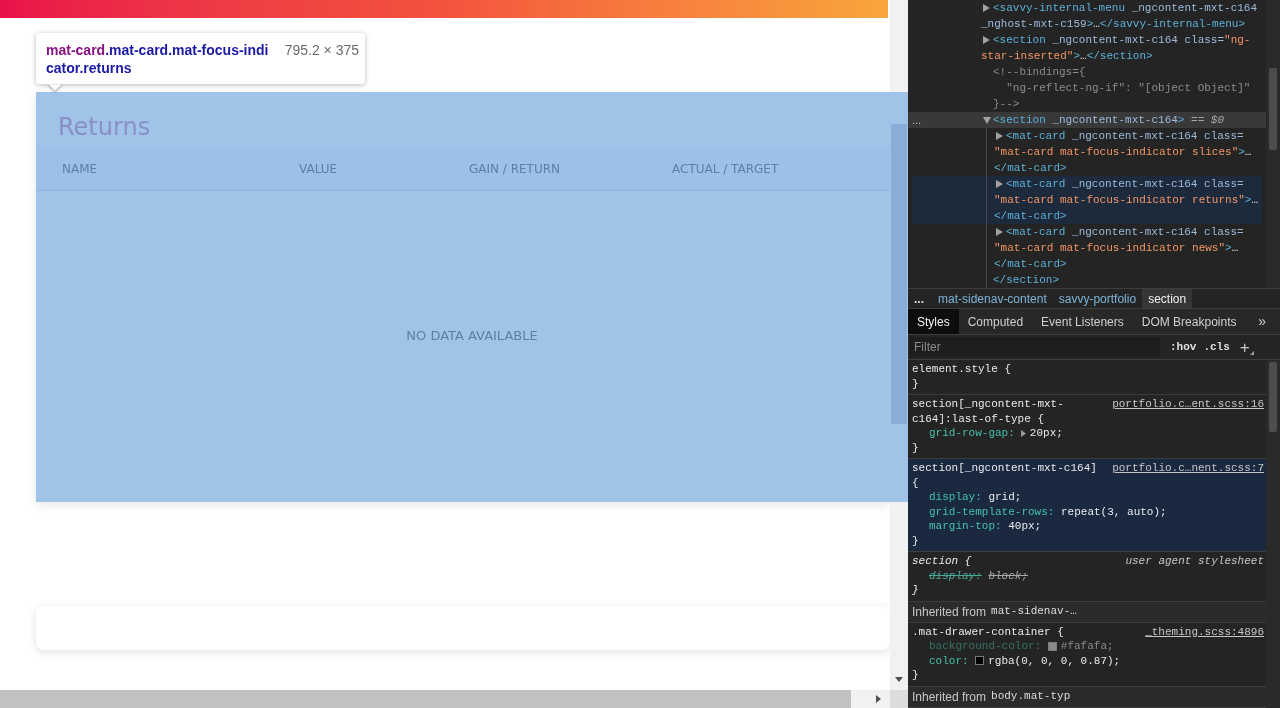  Describe the element at coordinates (1125, 8) in the screenshot. I see `dom-node-text: <savvy-internal-menu _ngcontent-mxt-c164` at that location.